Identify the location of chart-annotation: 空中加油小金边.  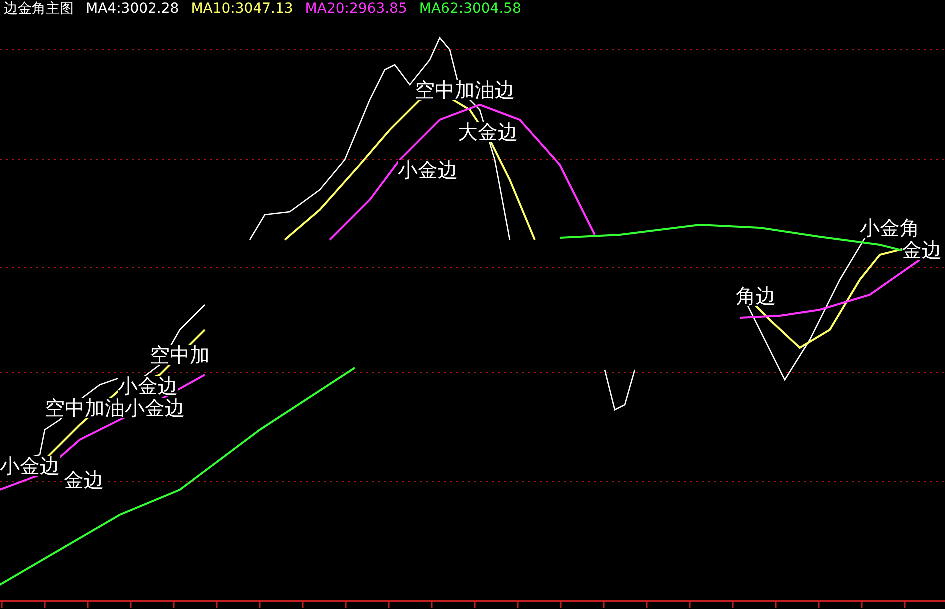
(115, 408).